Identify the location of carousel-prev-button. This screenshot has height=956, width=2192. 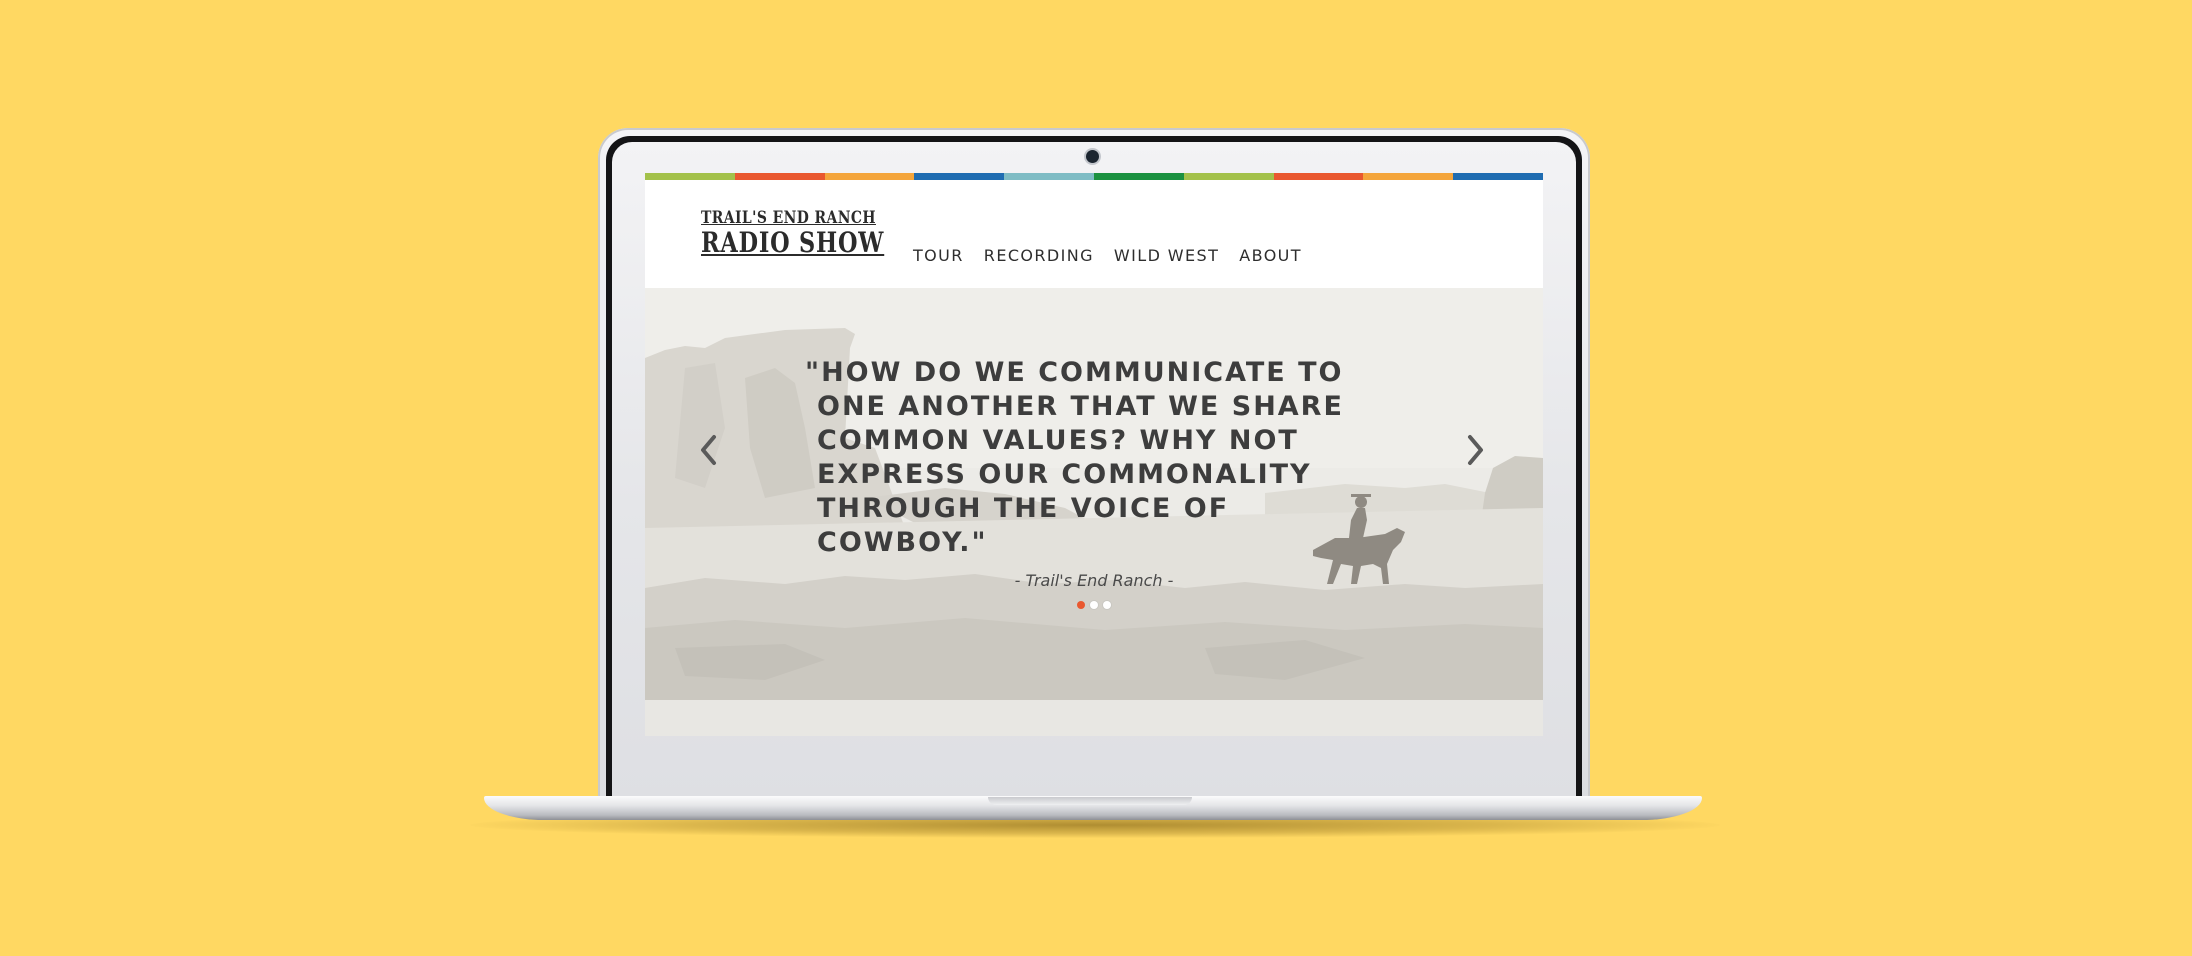
(708, 450).